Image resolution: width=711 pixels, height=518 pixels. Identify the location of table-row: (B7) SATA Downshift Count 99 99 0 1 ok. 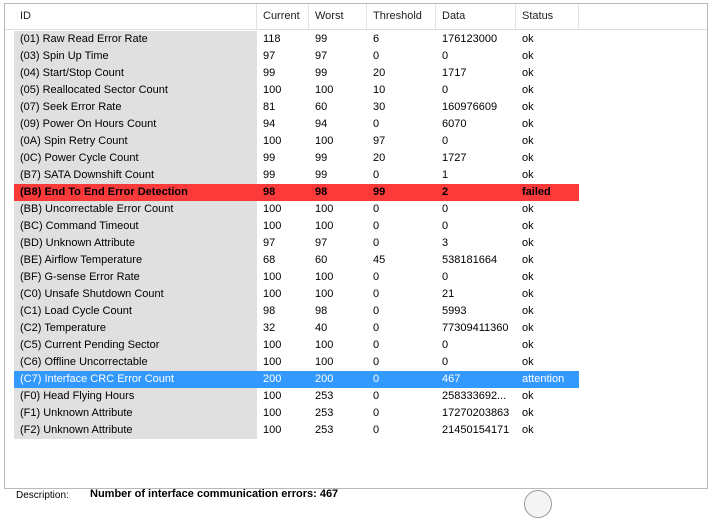
(356, 175).